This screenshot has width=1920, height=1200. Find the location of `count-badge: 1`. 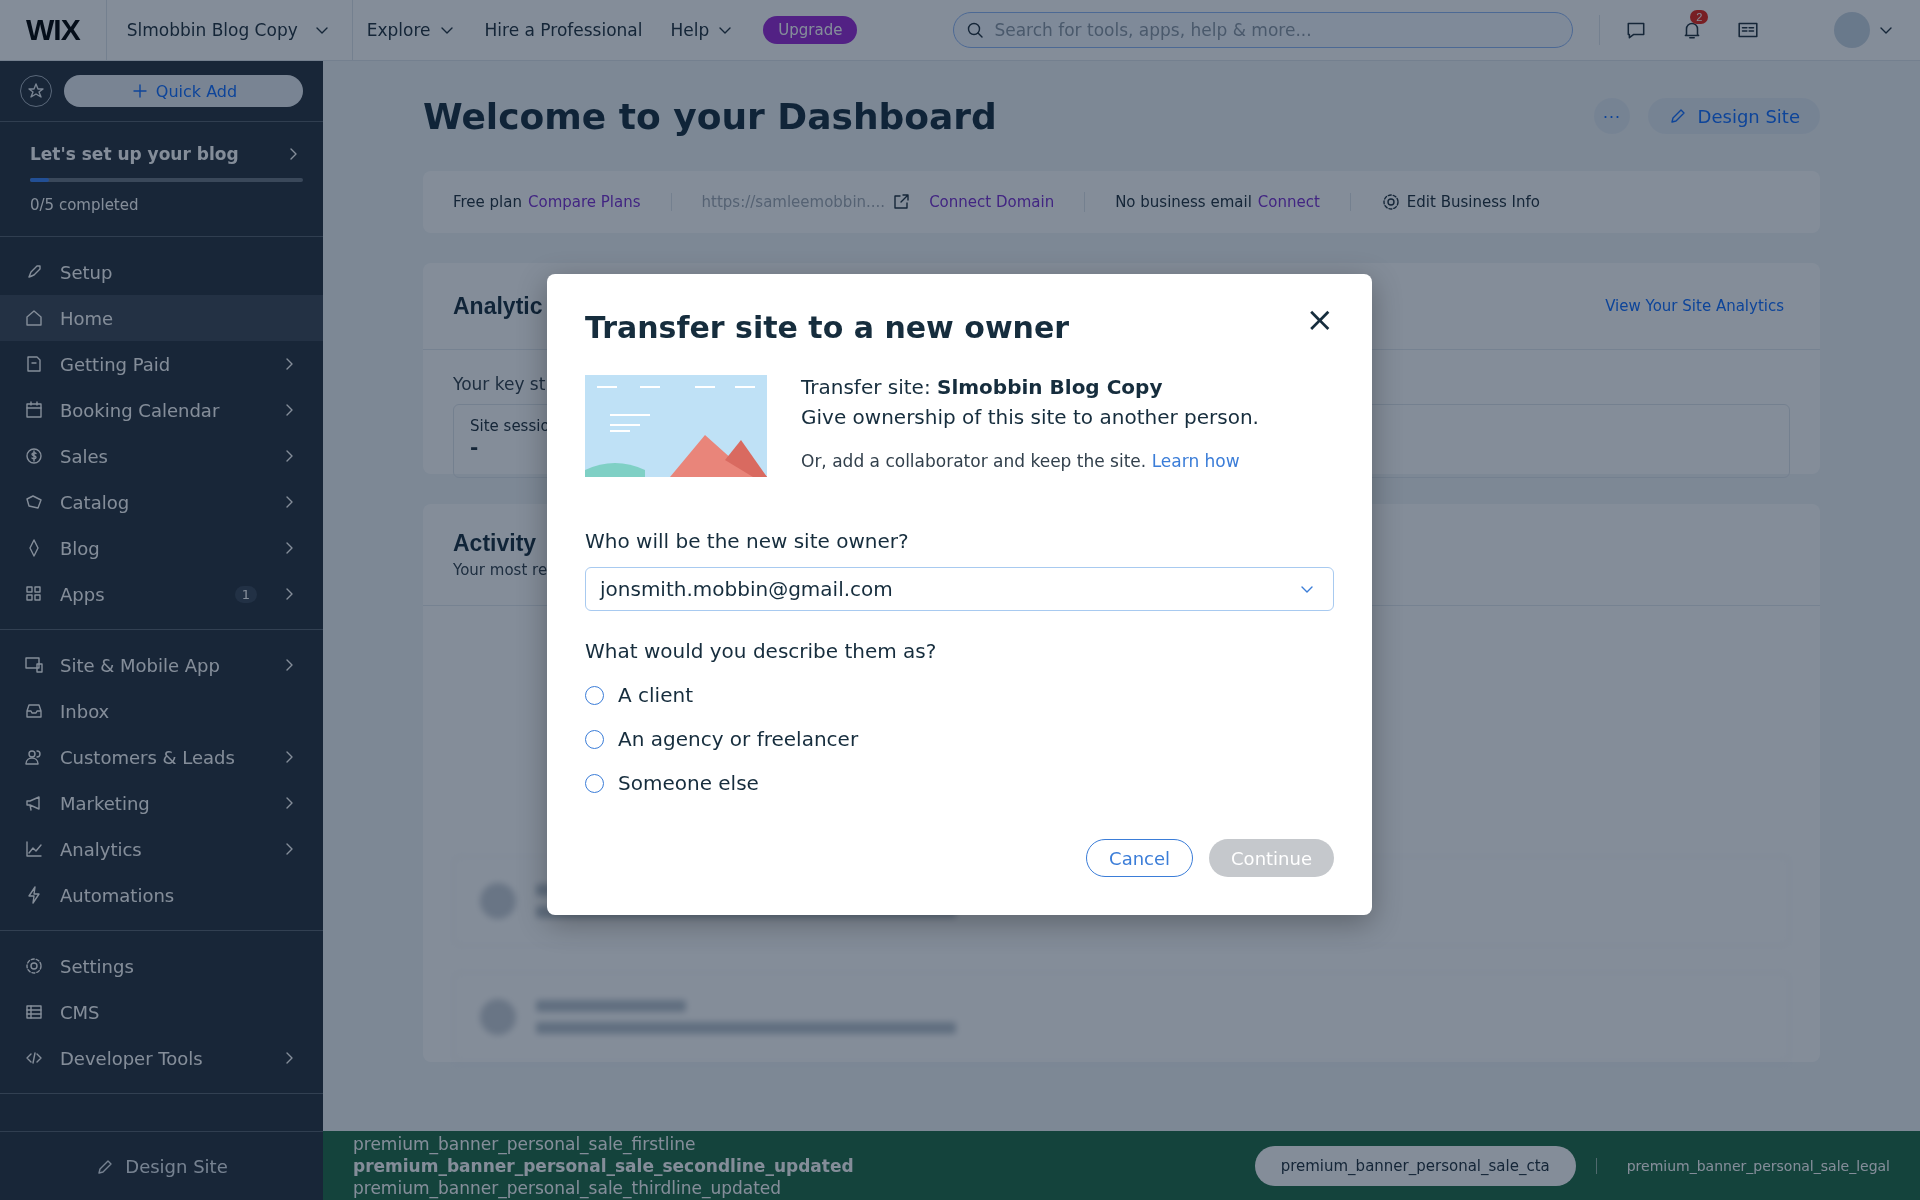

count-badge: 1 is located at coordinates (245, 594).